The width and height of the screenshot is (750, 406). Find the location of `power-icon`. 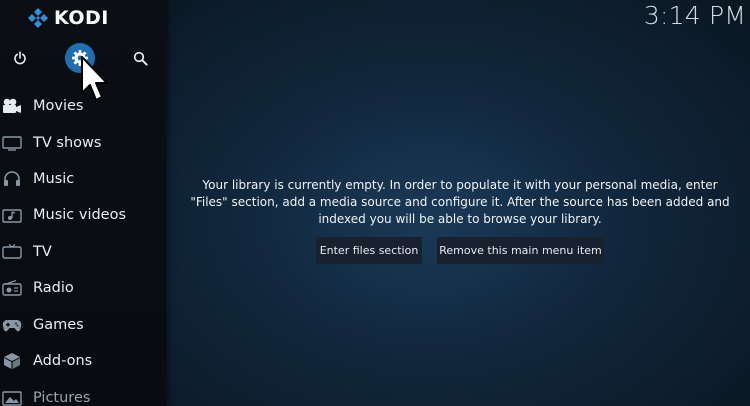

power-icon is located at coordinates (20, 58).